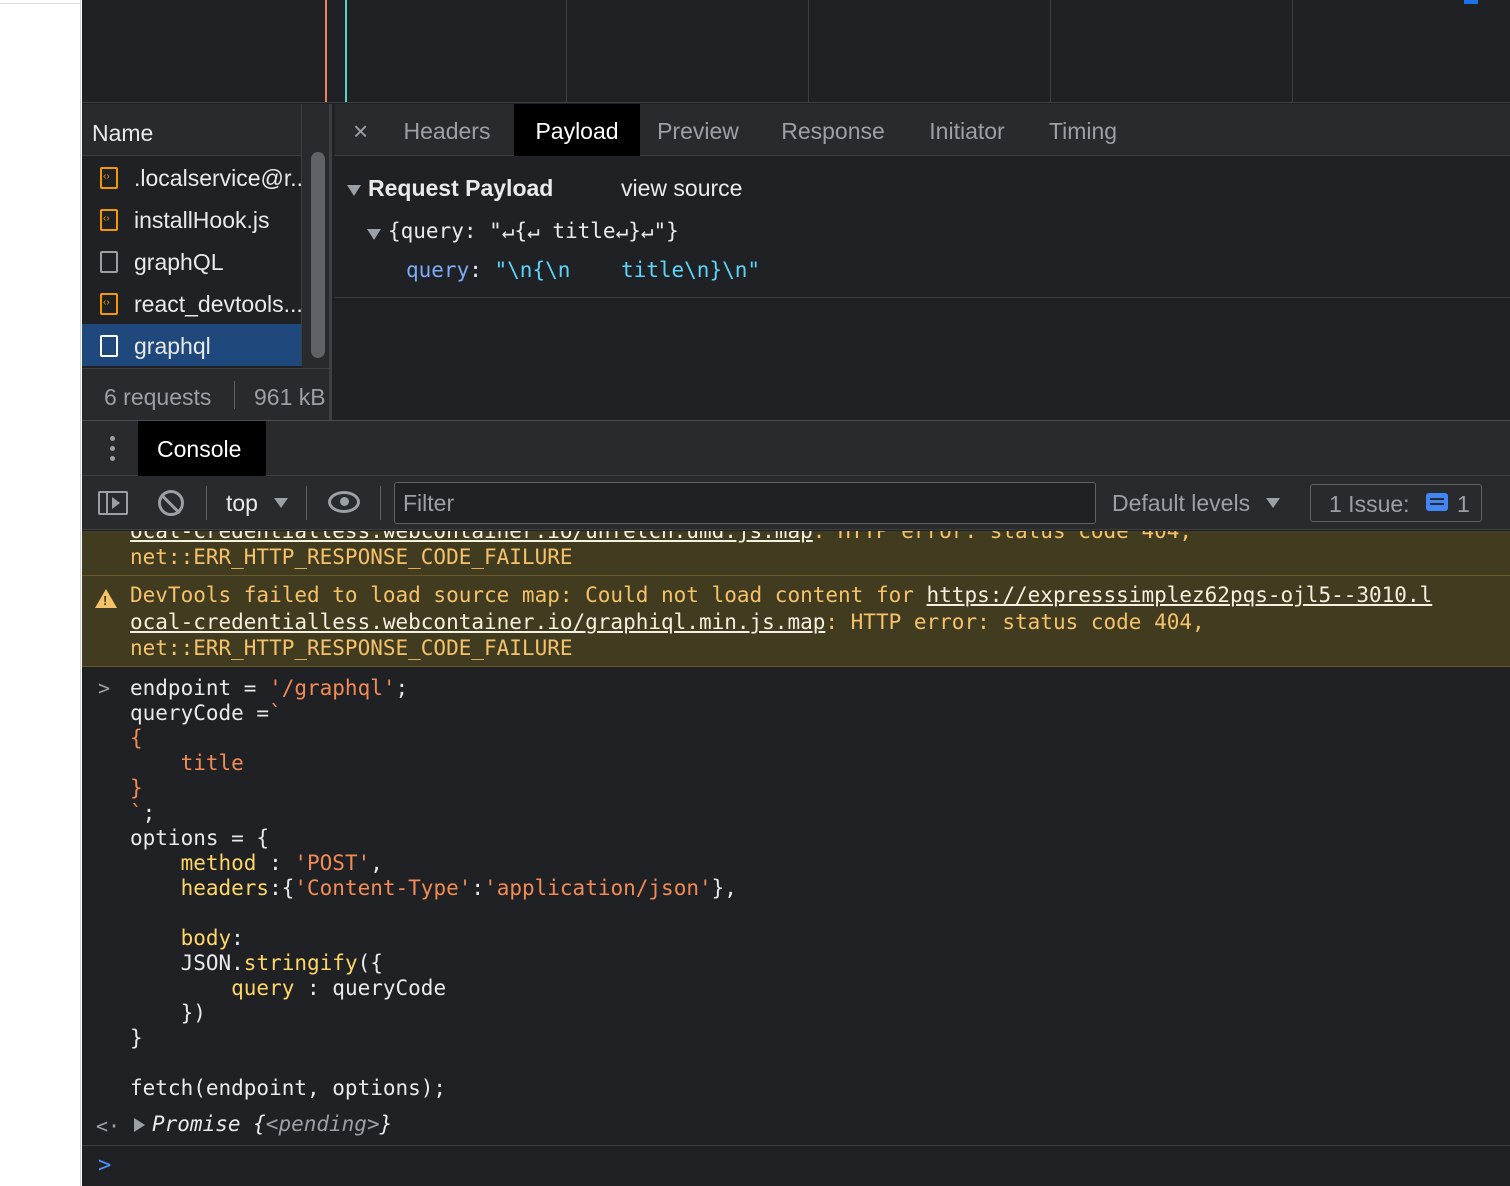 Image resolution: width=1510 pixels, height=1186 pixels. Describe the element at coordinates (346, 51) in the screenshot. I see `load-marker` at that location.